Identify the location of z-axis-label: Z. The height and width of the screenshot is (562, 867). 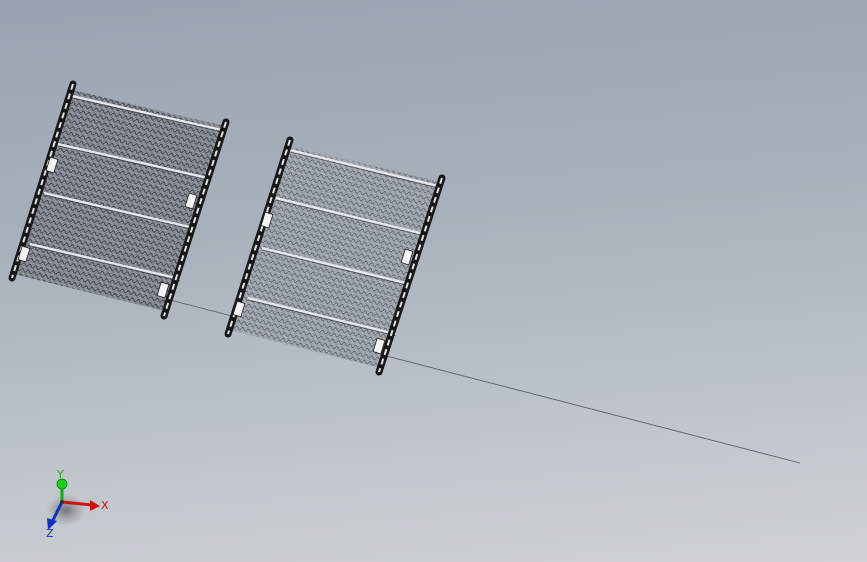
(50, 533).